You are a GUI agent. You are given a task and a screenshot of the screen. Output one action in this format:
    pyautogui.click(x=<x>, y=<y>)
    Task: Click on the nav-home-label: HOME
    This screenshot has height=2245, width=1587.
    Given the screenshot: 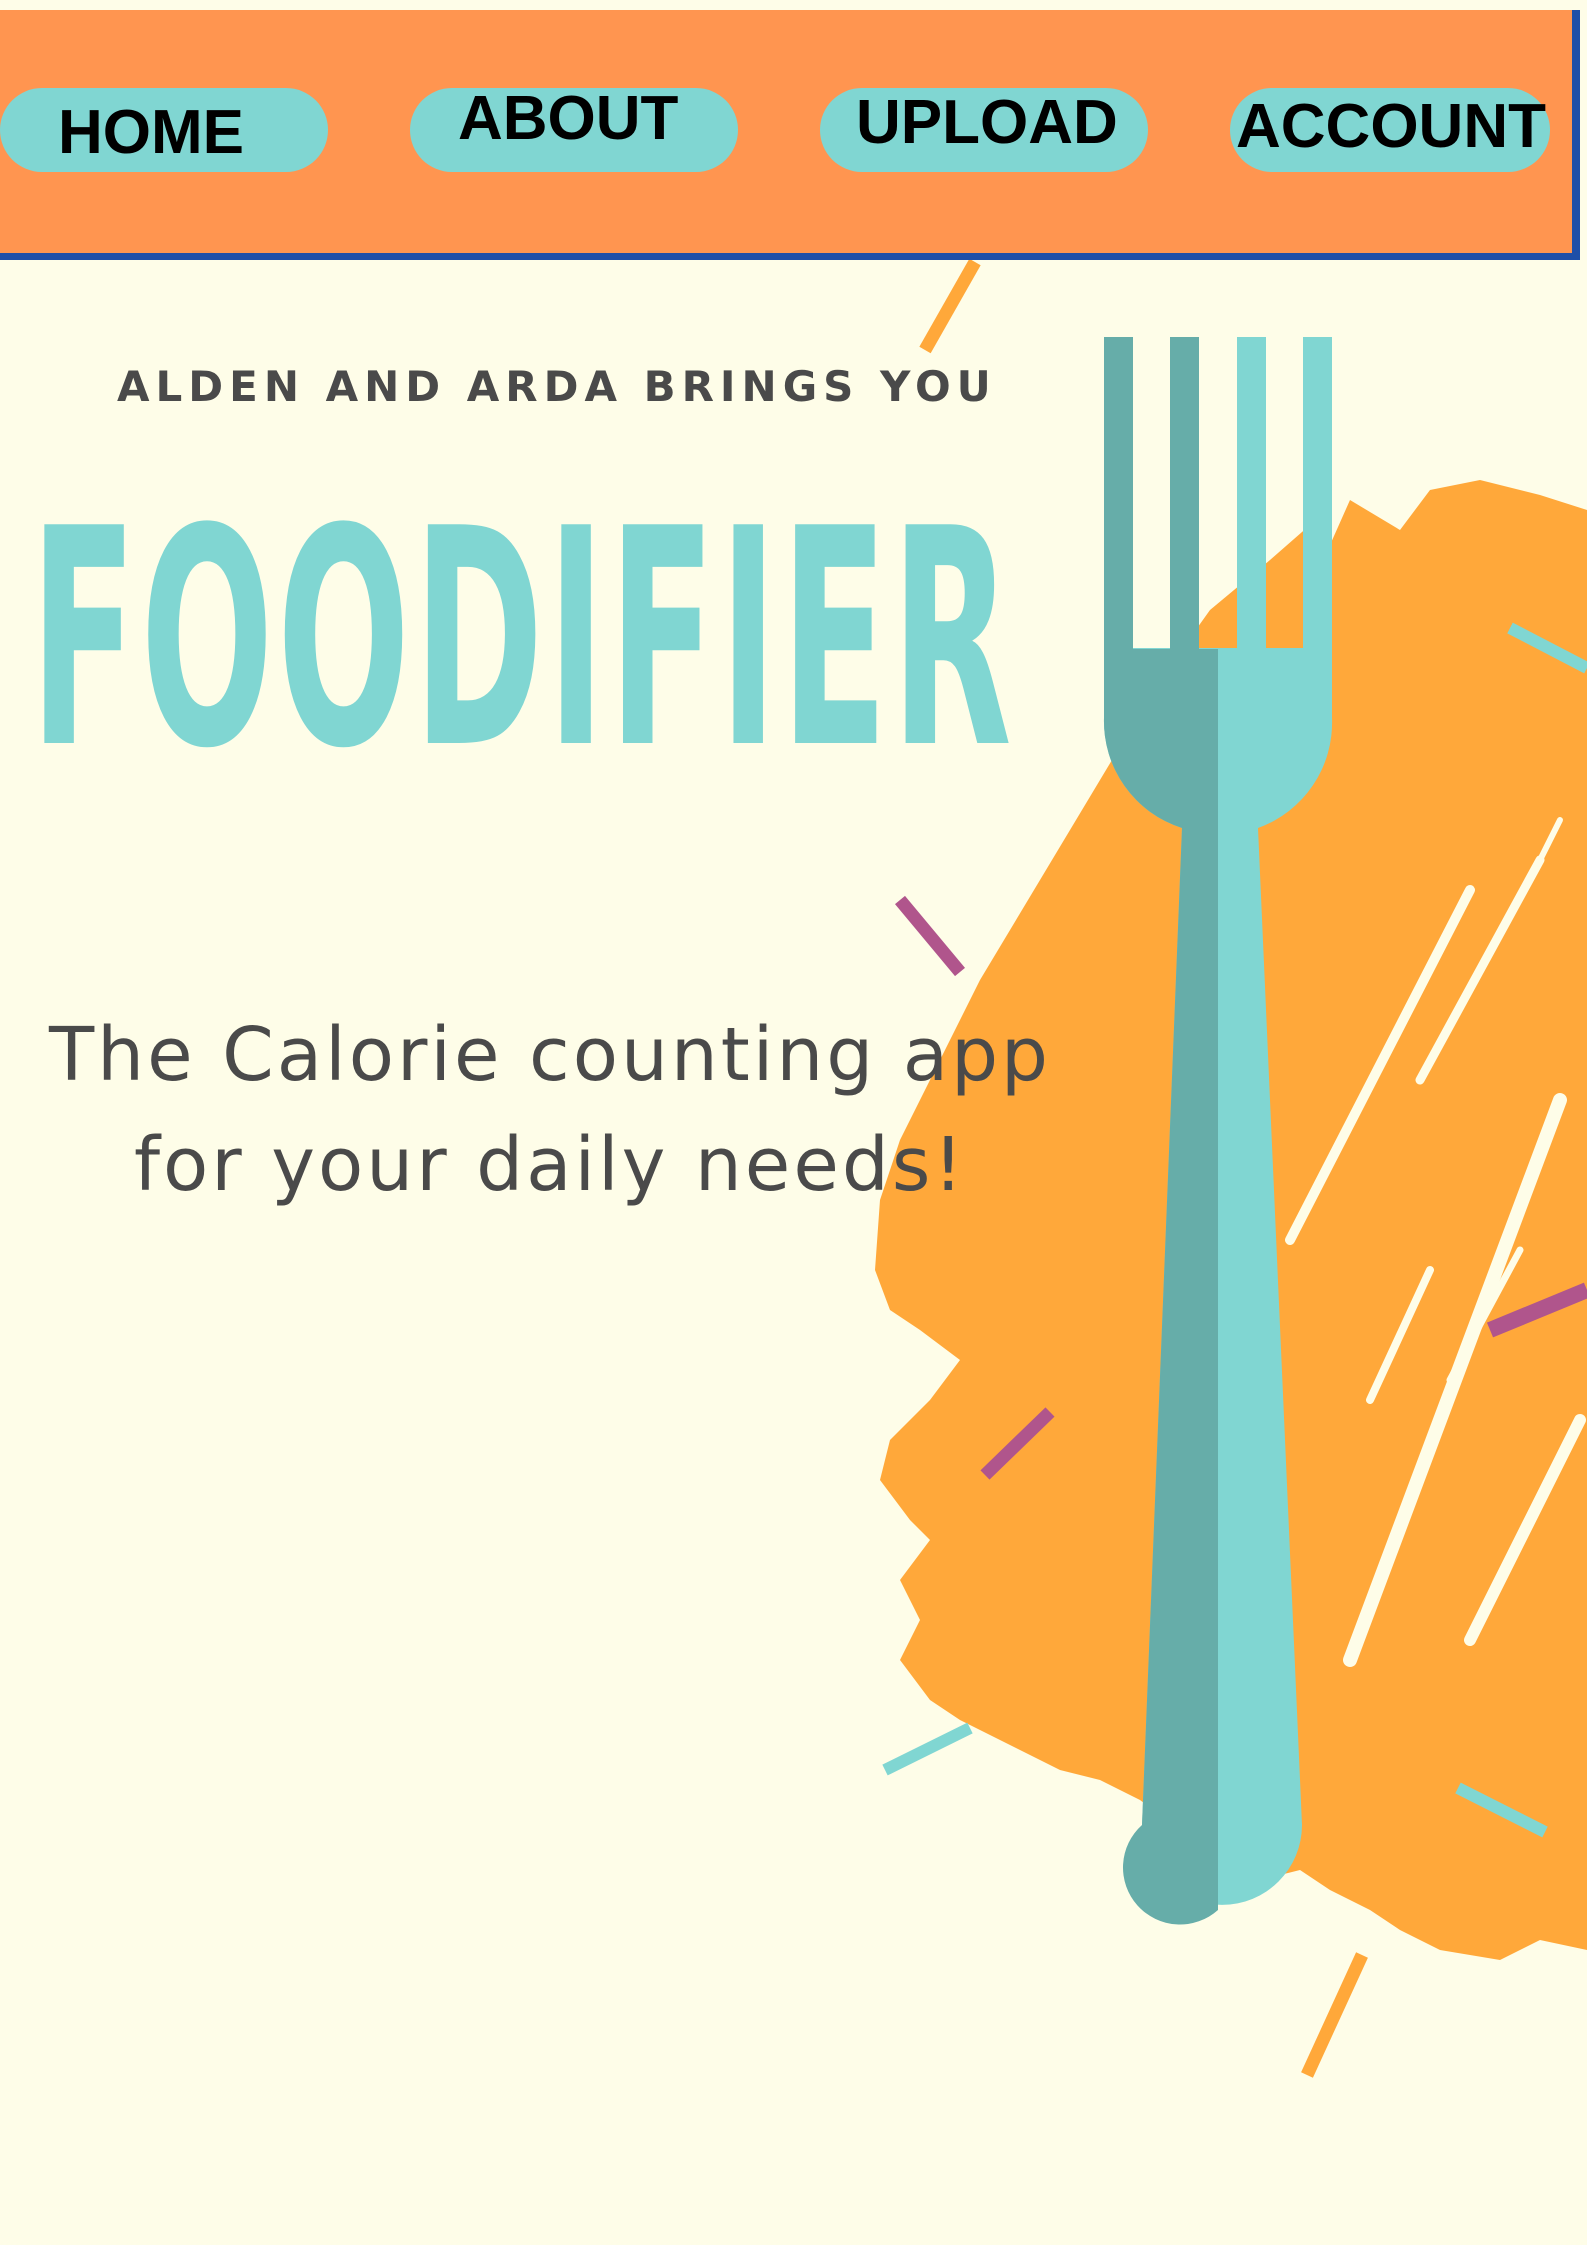 What is the action you would take?
    pyautogui.click(x=151, y=132)
    